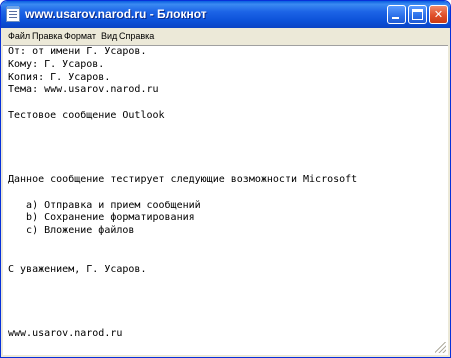  Describe the element at coordinates (80, 36) in the screenshot. I see `menu-format: Формат` at that location.